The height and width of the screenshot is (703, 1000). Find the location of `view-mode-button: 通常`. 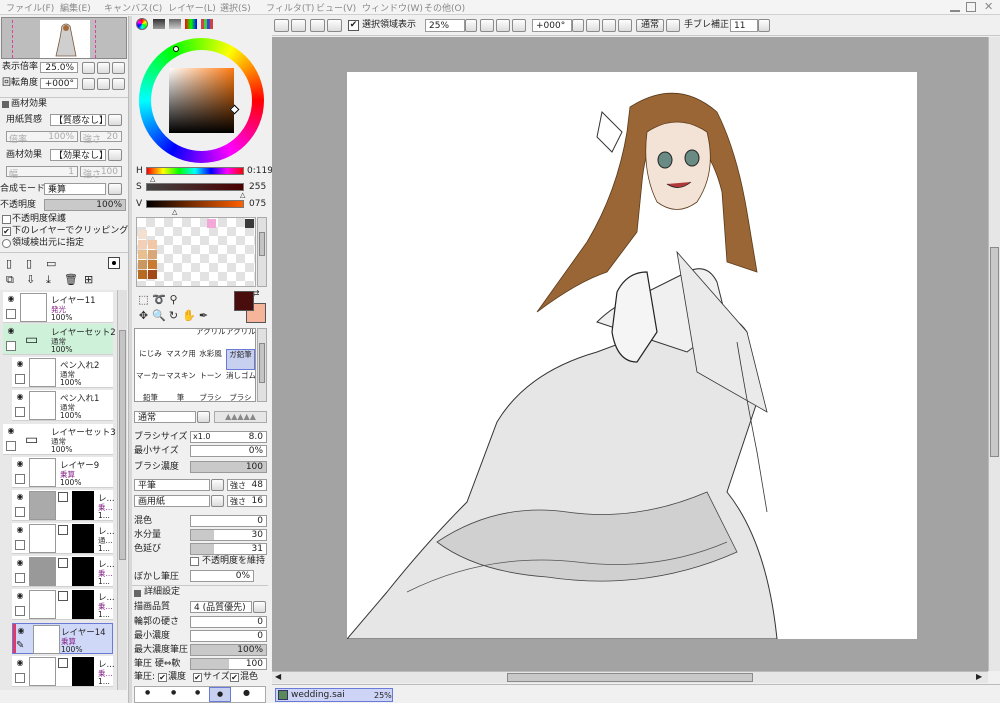

view-mode-button: 通常 is located at coordinates (650, 25).